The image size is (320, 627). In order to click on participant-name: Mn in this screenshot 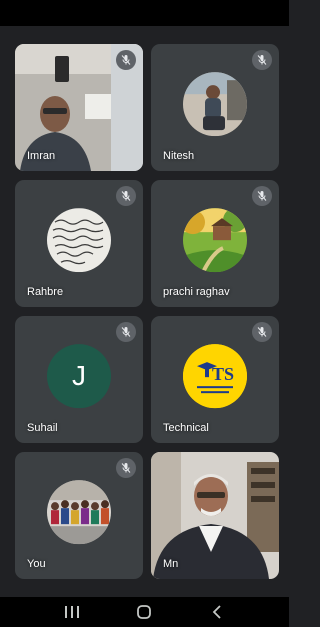, I will do `click(171, 564)`.